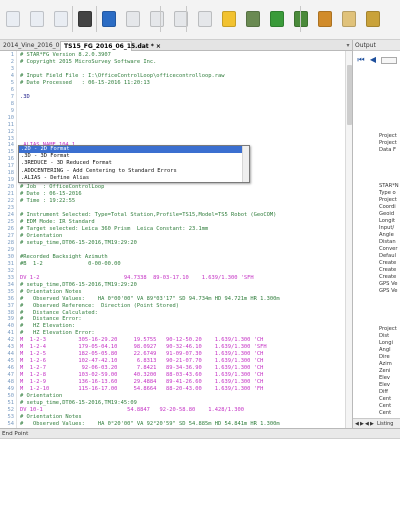 This screenshot has width=400, height=516. Describe the element at coordinates (388, 150) in the screenshot. I see `output-line: Data F` at that location.